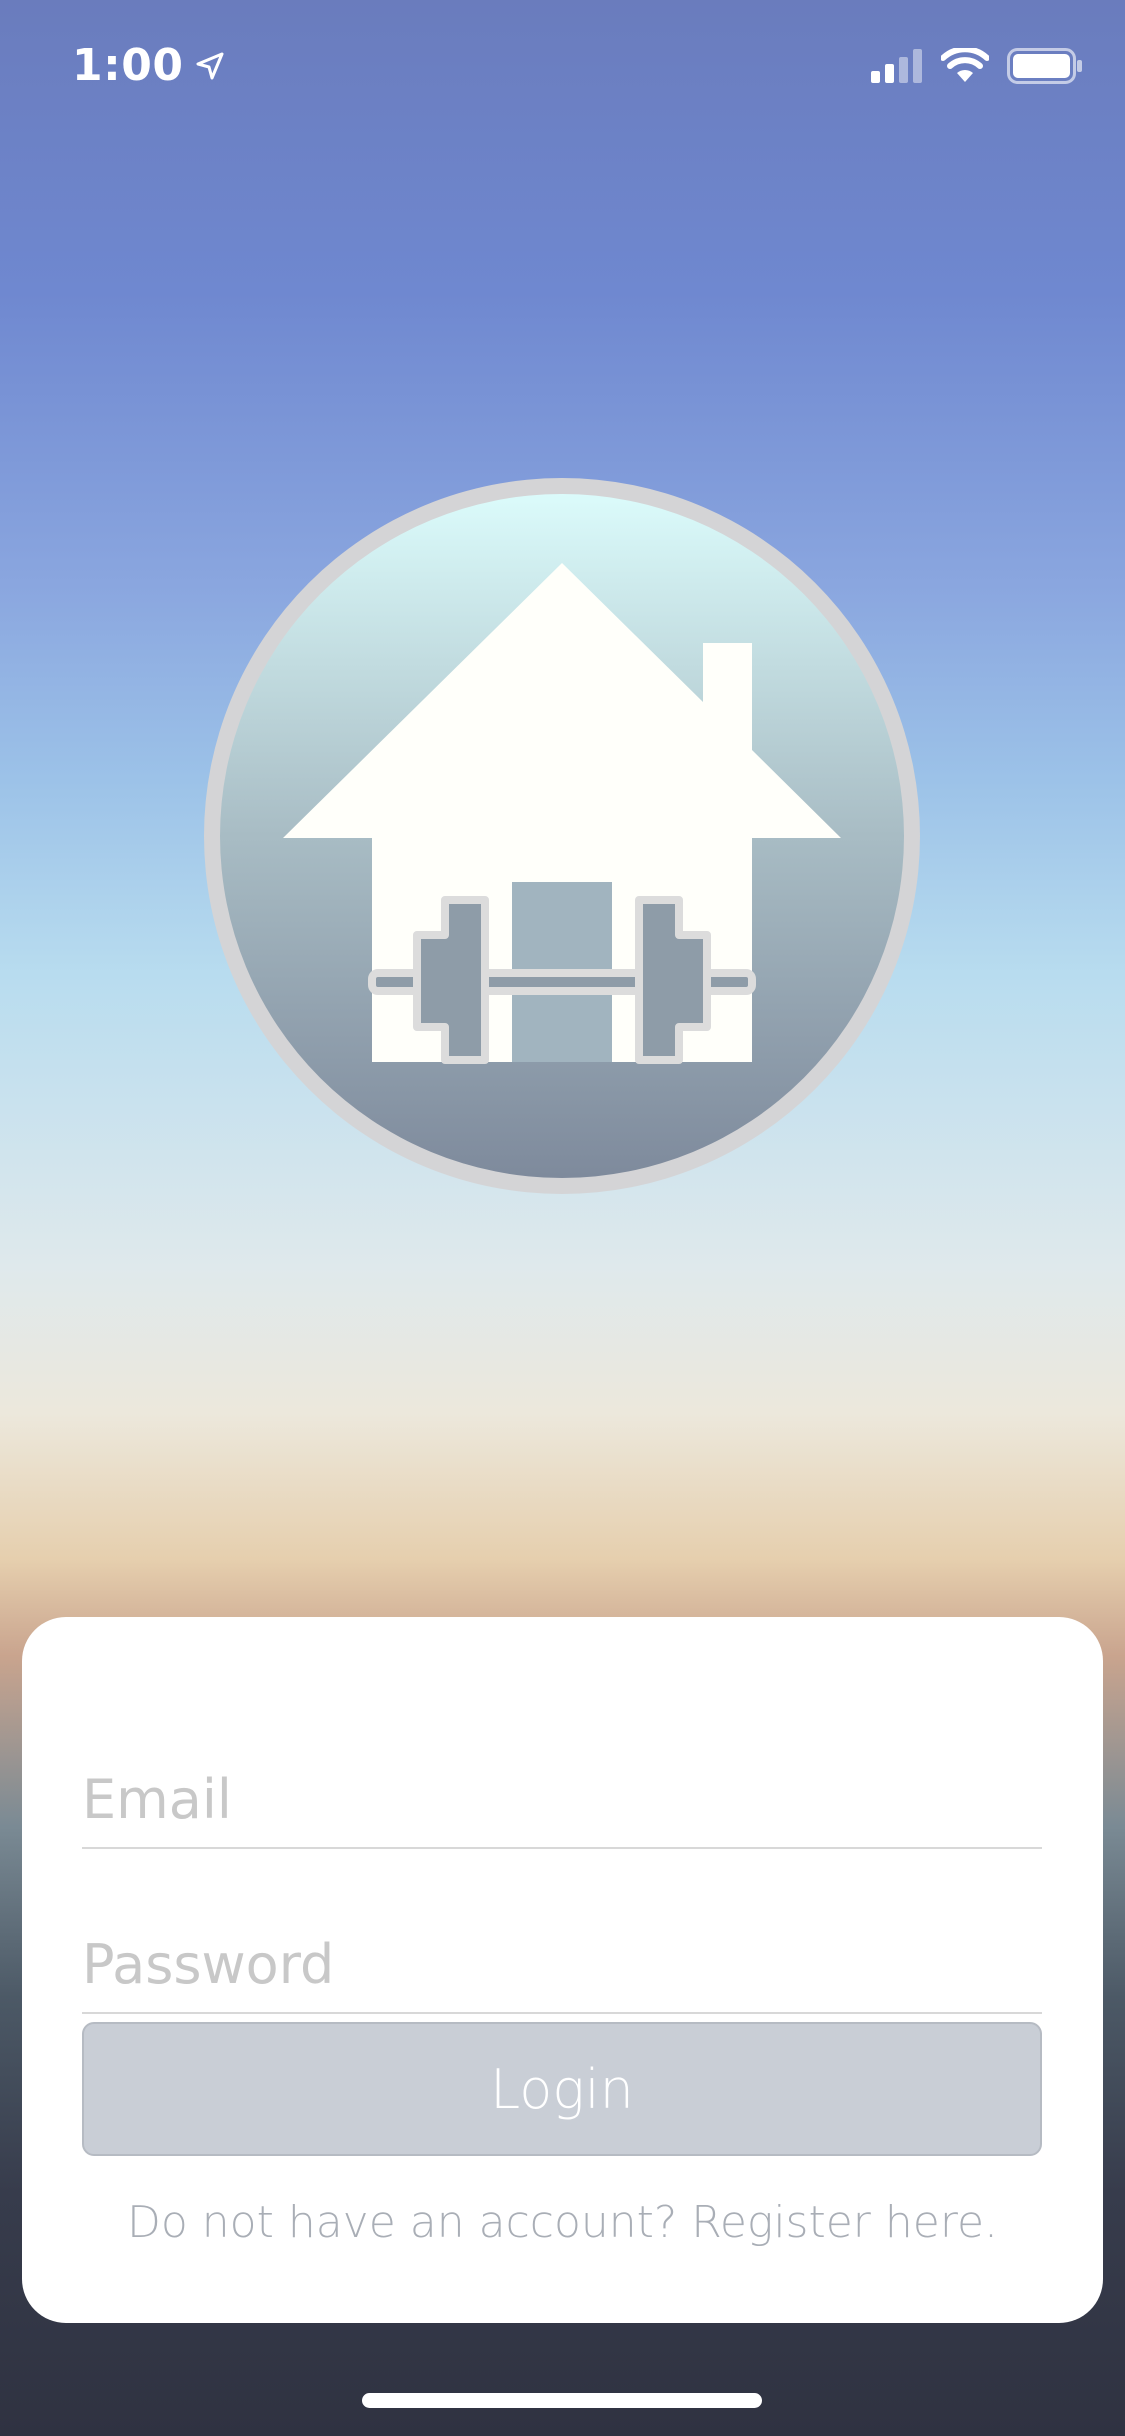  I want to click on email-field-container, so click(562, 1788).